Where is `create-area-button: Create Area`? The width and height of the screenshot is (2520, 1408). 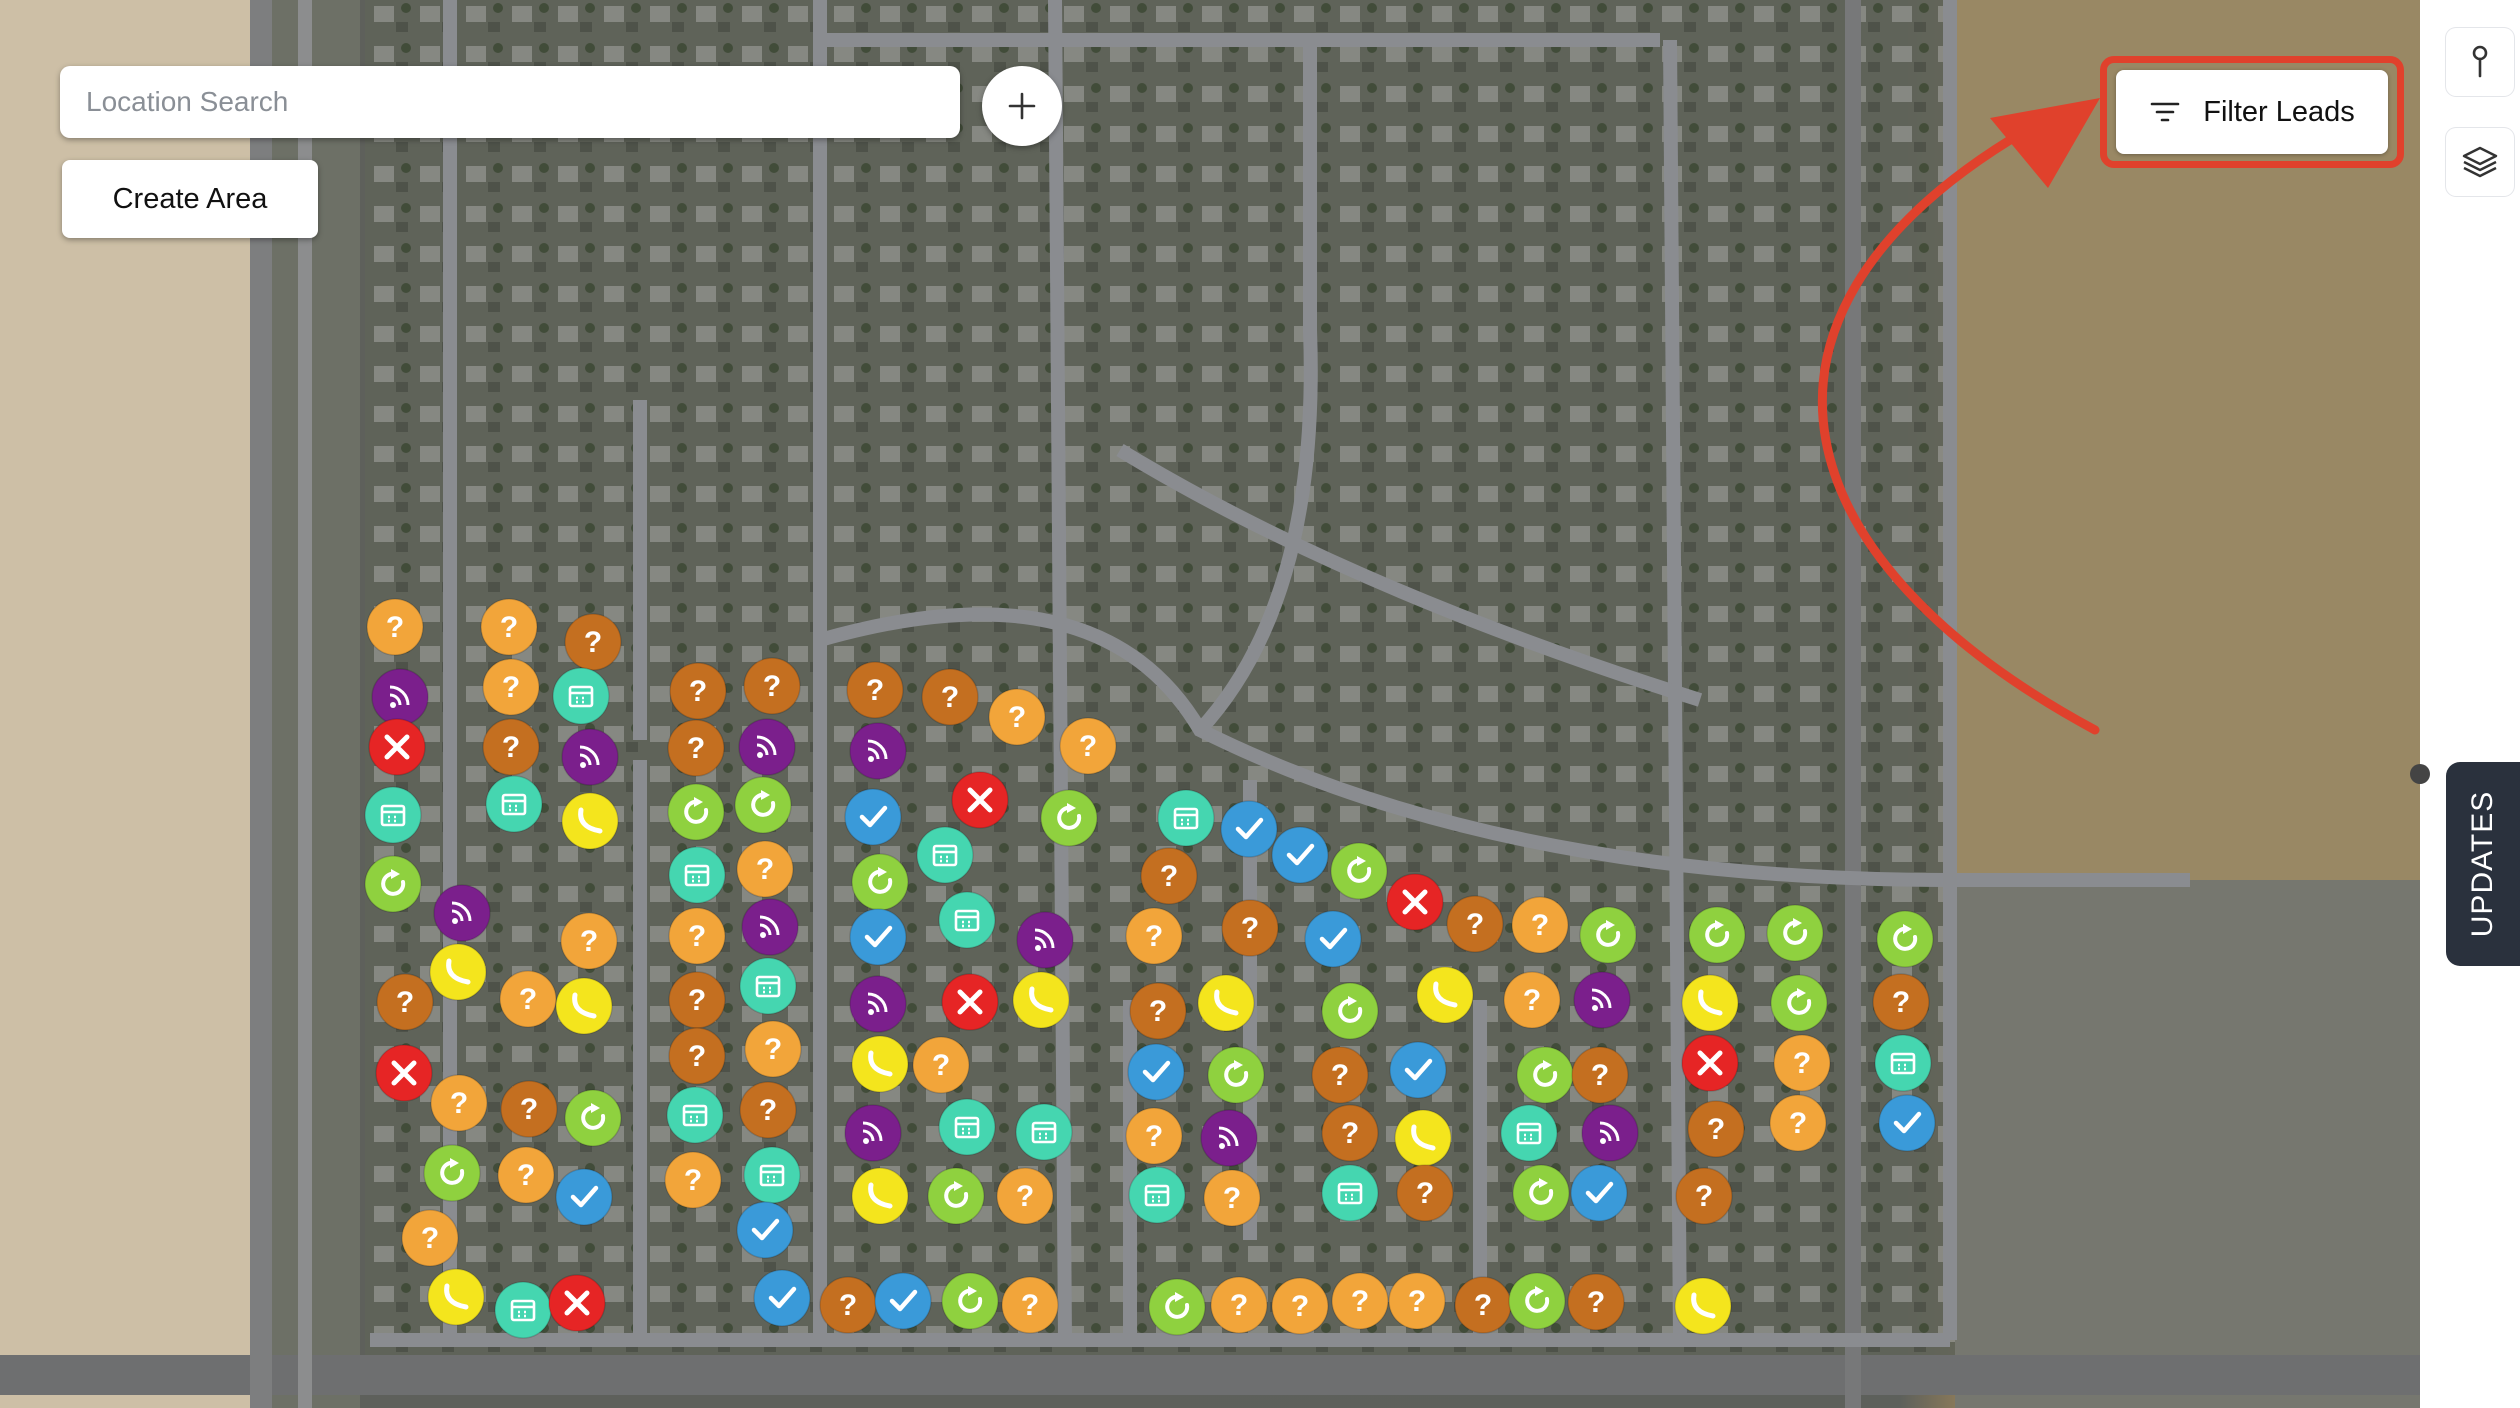 create-area-button: Create Area is located at coordinates (190, 199).